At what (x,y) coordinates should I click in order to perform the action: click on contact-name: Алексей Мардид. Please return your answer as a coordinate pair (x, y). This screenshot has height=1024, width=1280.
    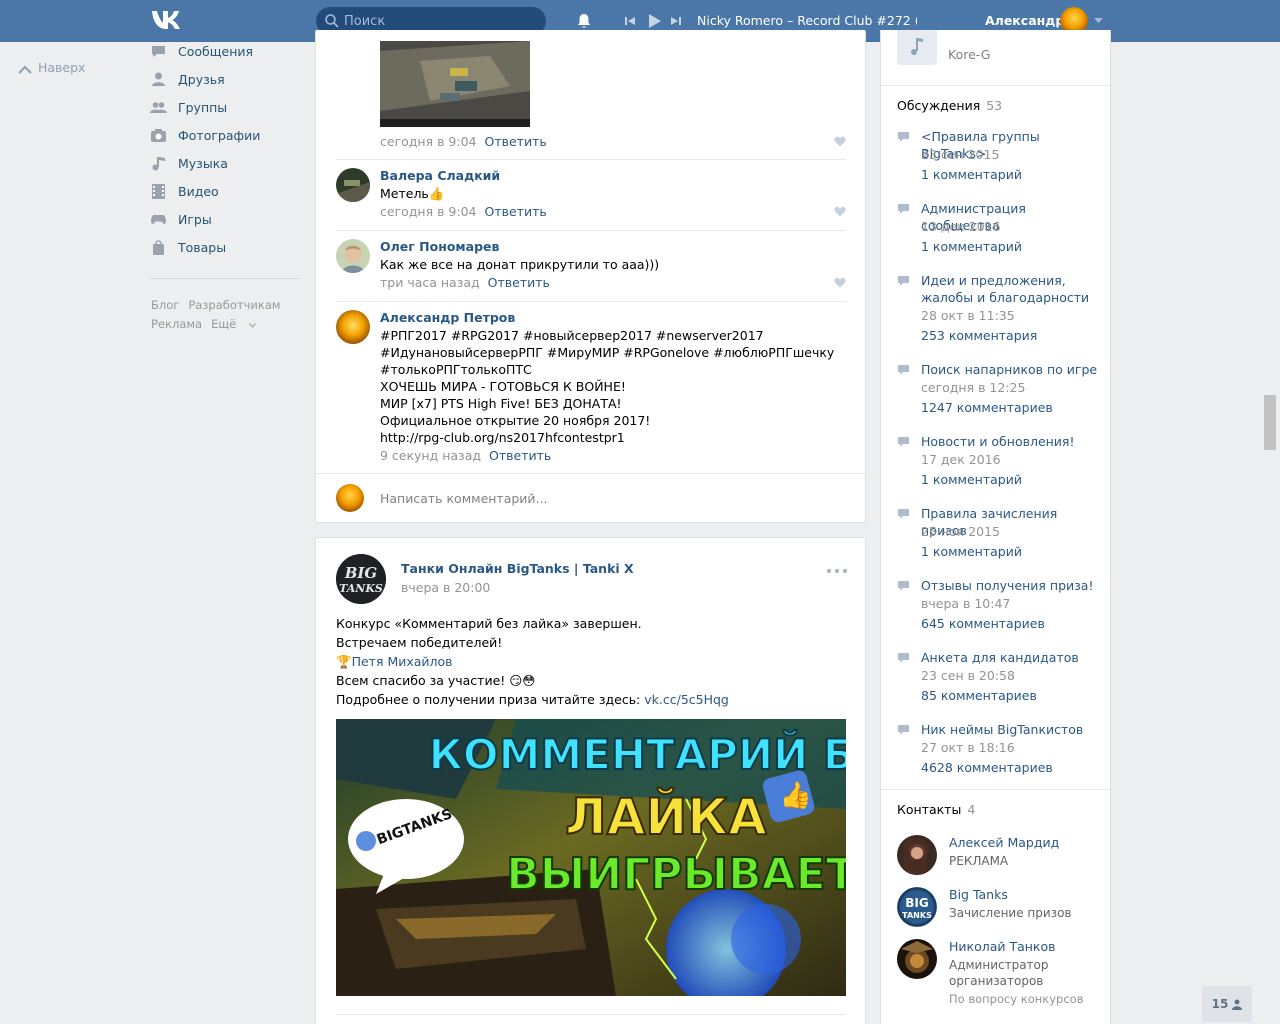
    Looking at the image, I should click on (1004, 842).